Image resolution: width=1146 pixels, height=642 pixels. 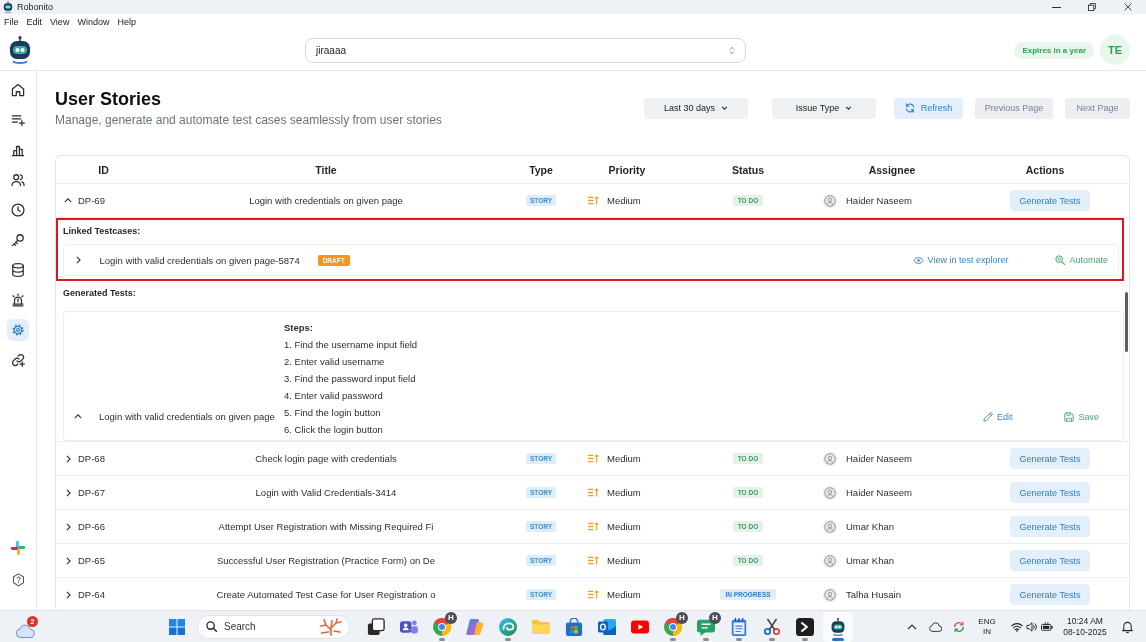 What do you see at coordinates (987, 626) in the screenshot?
I see `language-button: ENG IN` at bounding box center [987, 626].